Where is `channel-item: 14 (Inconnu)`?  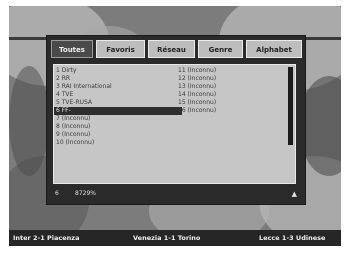
channel-item: 14 (Inconnu) is located at coordinates (233, 95).